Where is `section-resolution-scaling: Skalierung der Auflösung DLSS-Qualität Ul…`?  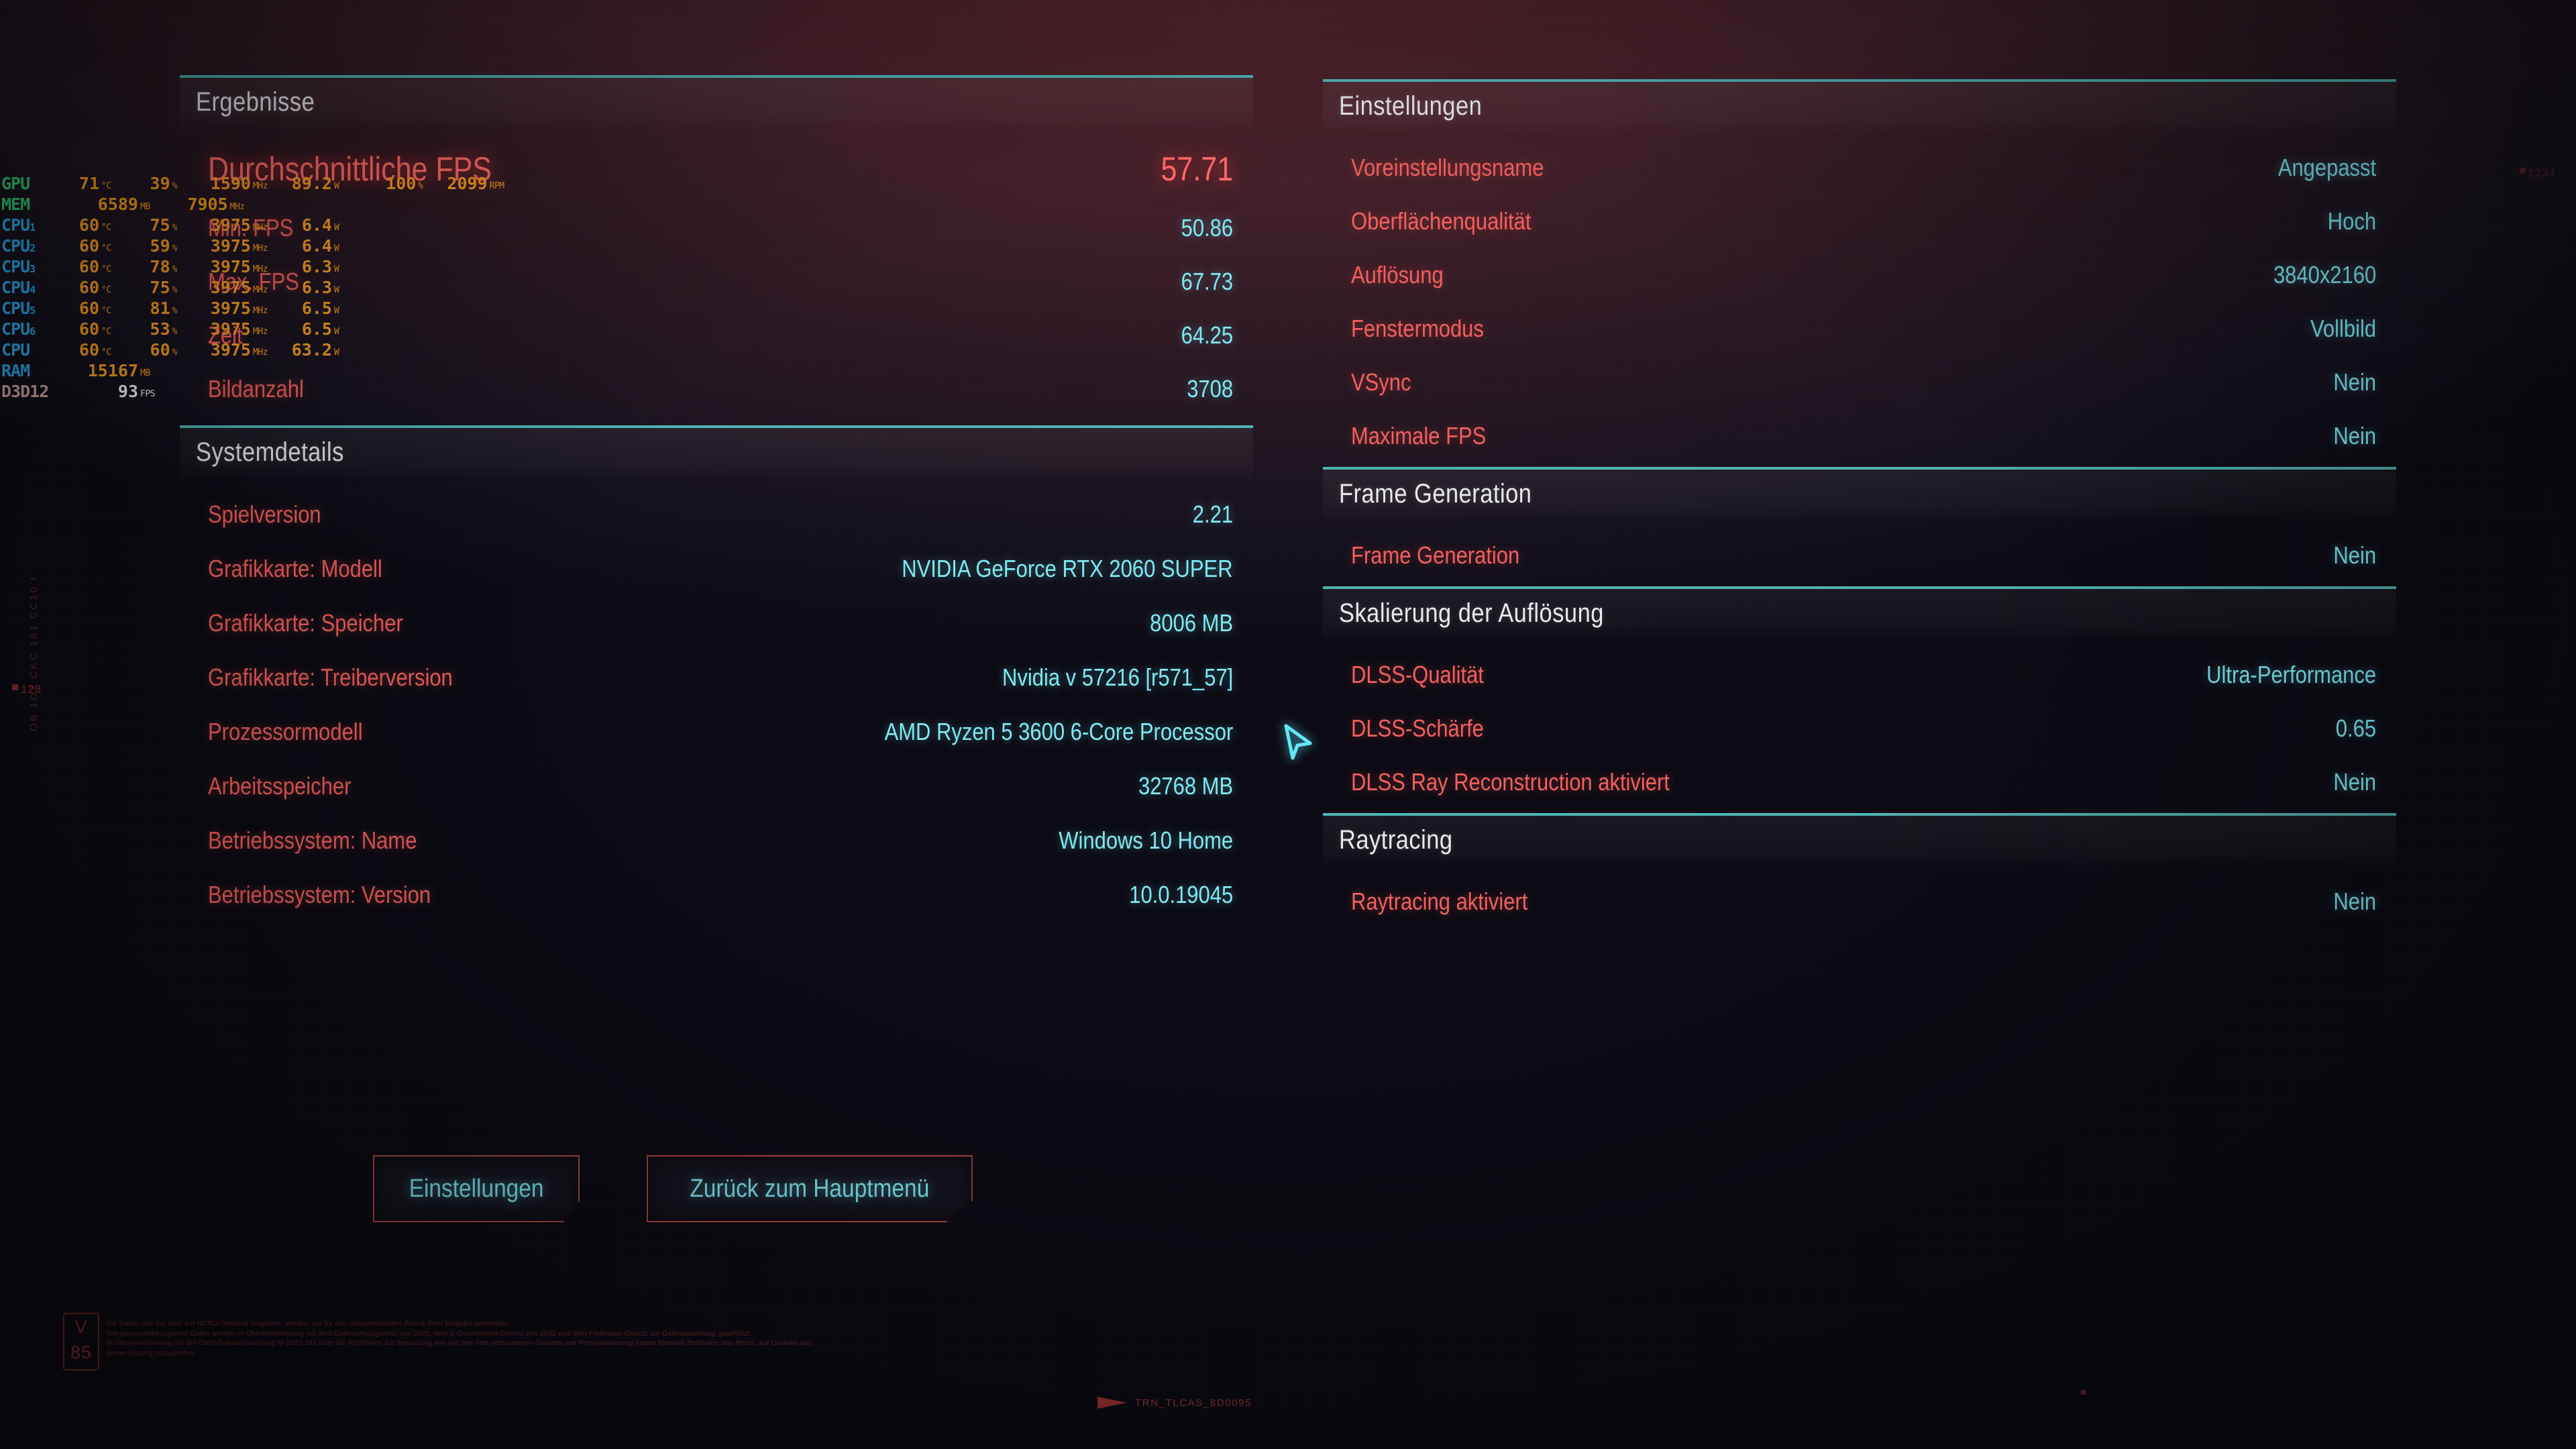 section-resolution-scaling: Skalierung der Auflösung DLSS-Qualität Ul… is located at coordinates (1859, 697).